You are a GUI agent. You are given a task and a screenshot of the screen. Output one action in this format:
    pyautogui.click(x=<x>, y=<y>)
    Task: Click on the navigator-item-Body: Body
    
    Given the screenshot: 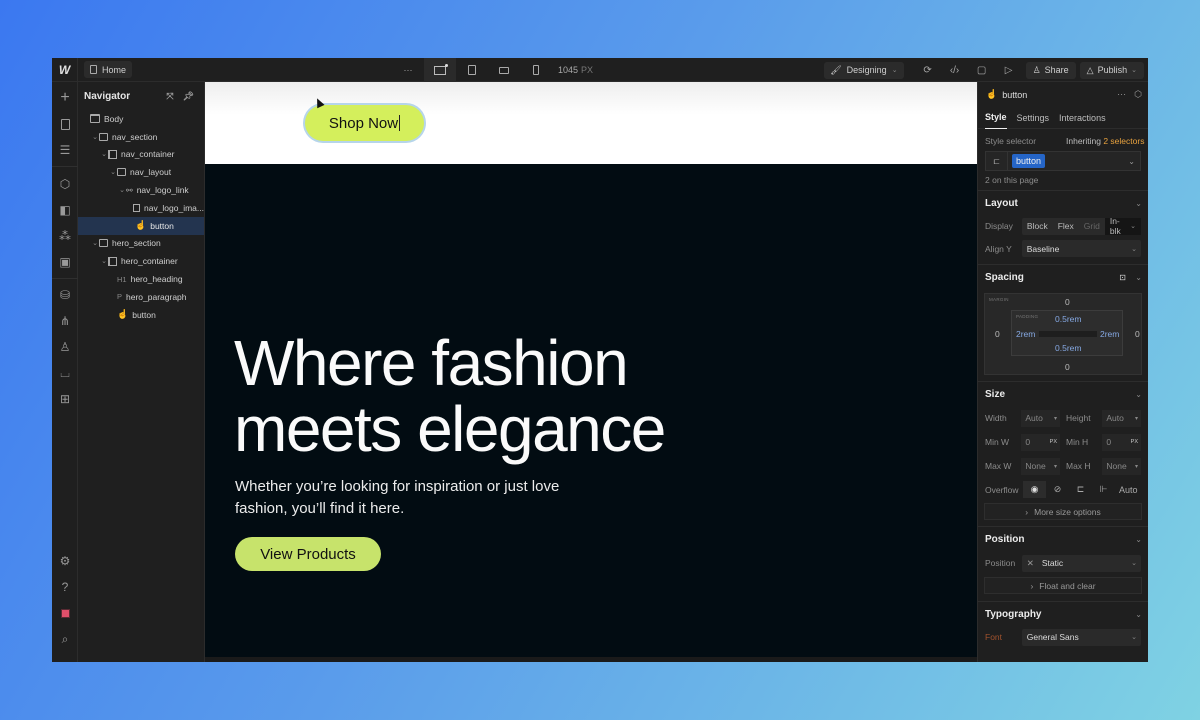 What is the action you would take?
    pyautogui.click(x=141, y=119)
    